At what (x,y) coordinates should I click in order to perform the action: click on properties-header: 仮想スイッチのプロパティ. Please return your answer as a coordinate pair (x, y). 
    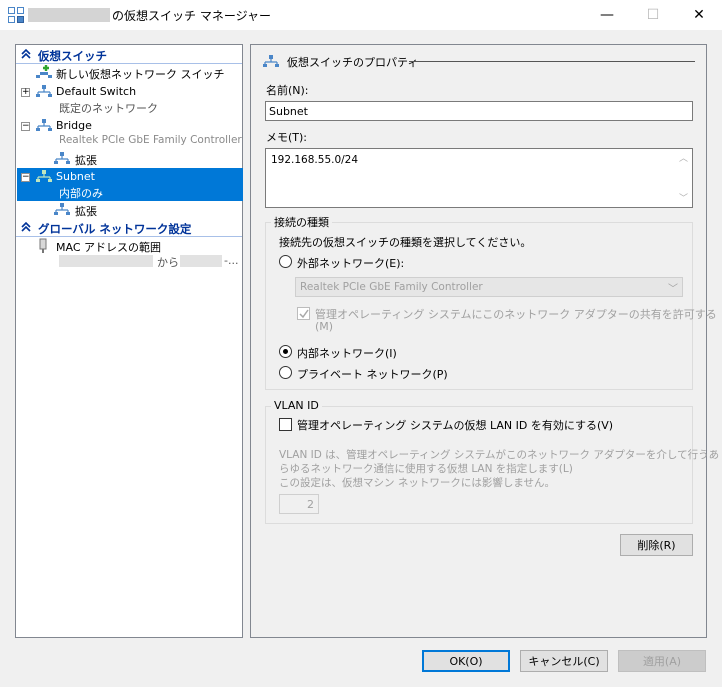
    Looking at the image, I should click on (353, 62).